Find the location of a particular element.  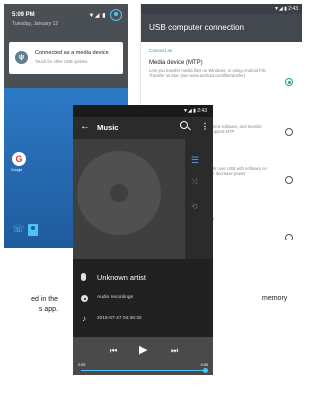

usb-app-bar: USB computer connection is located at coordinates (221, 28).